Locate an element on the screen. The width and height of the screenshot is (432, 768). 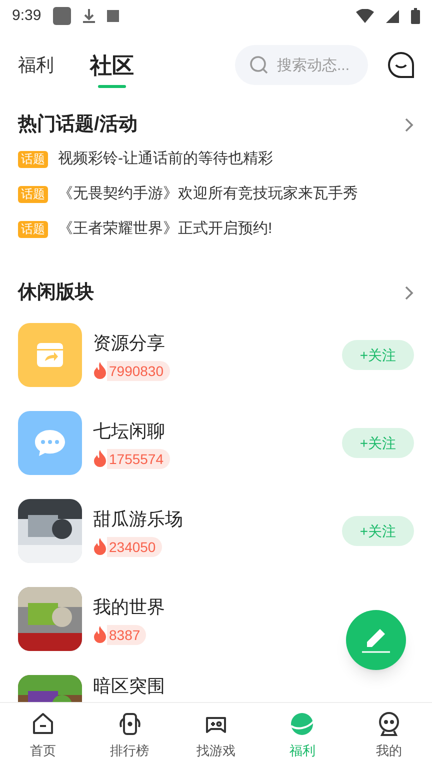
heat-count: 1755574 is located at coordinates (138, 458).